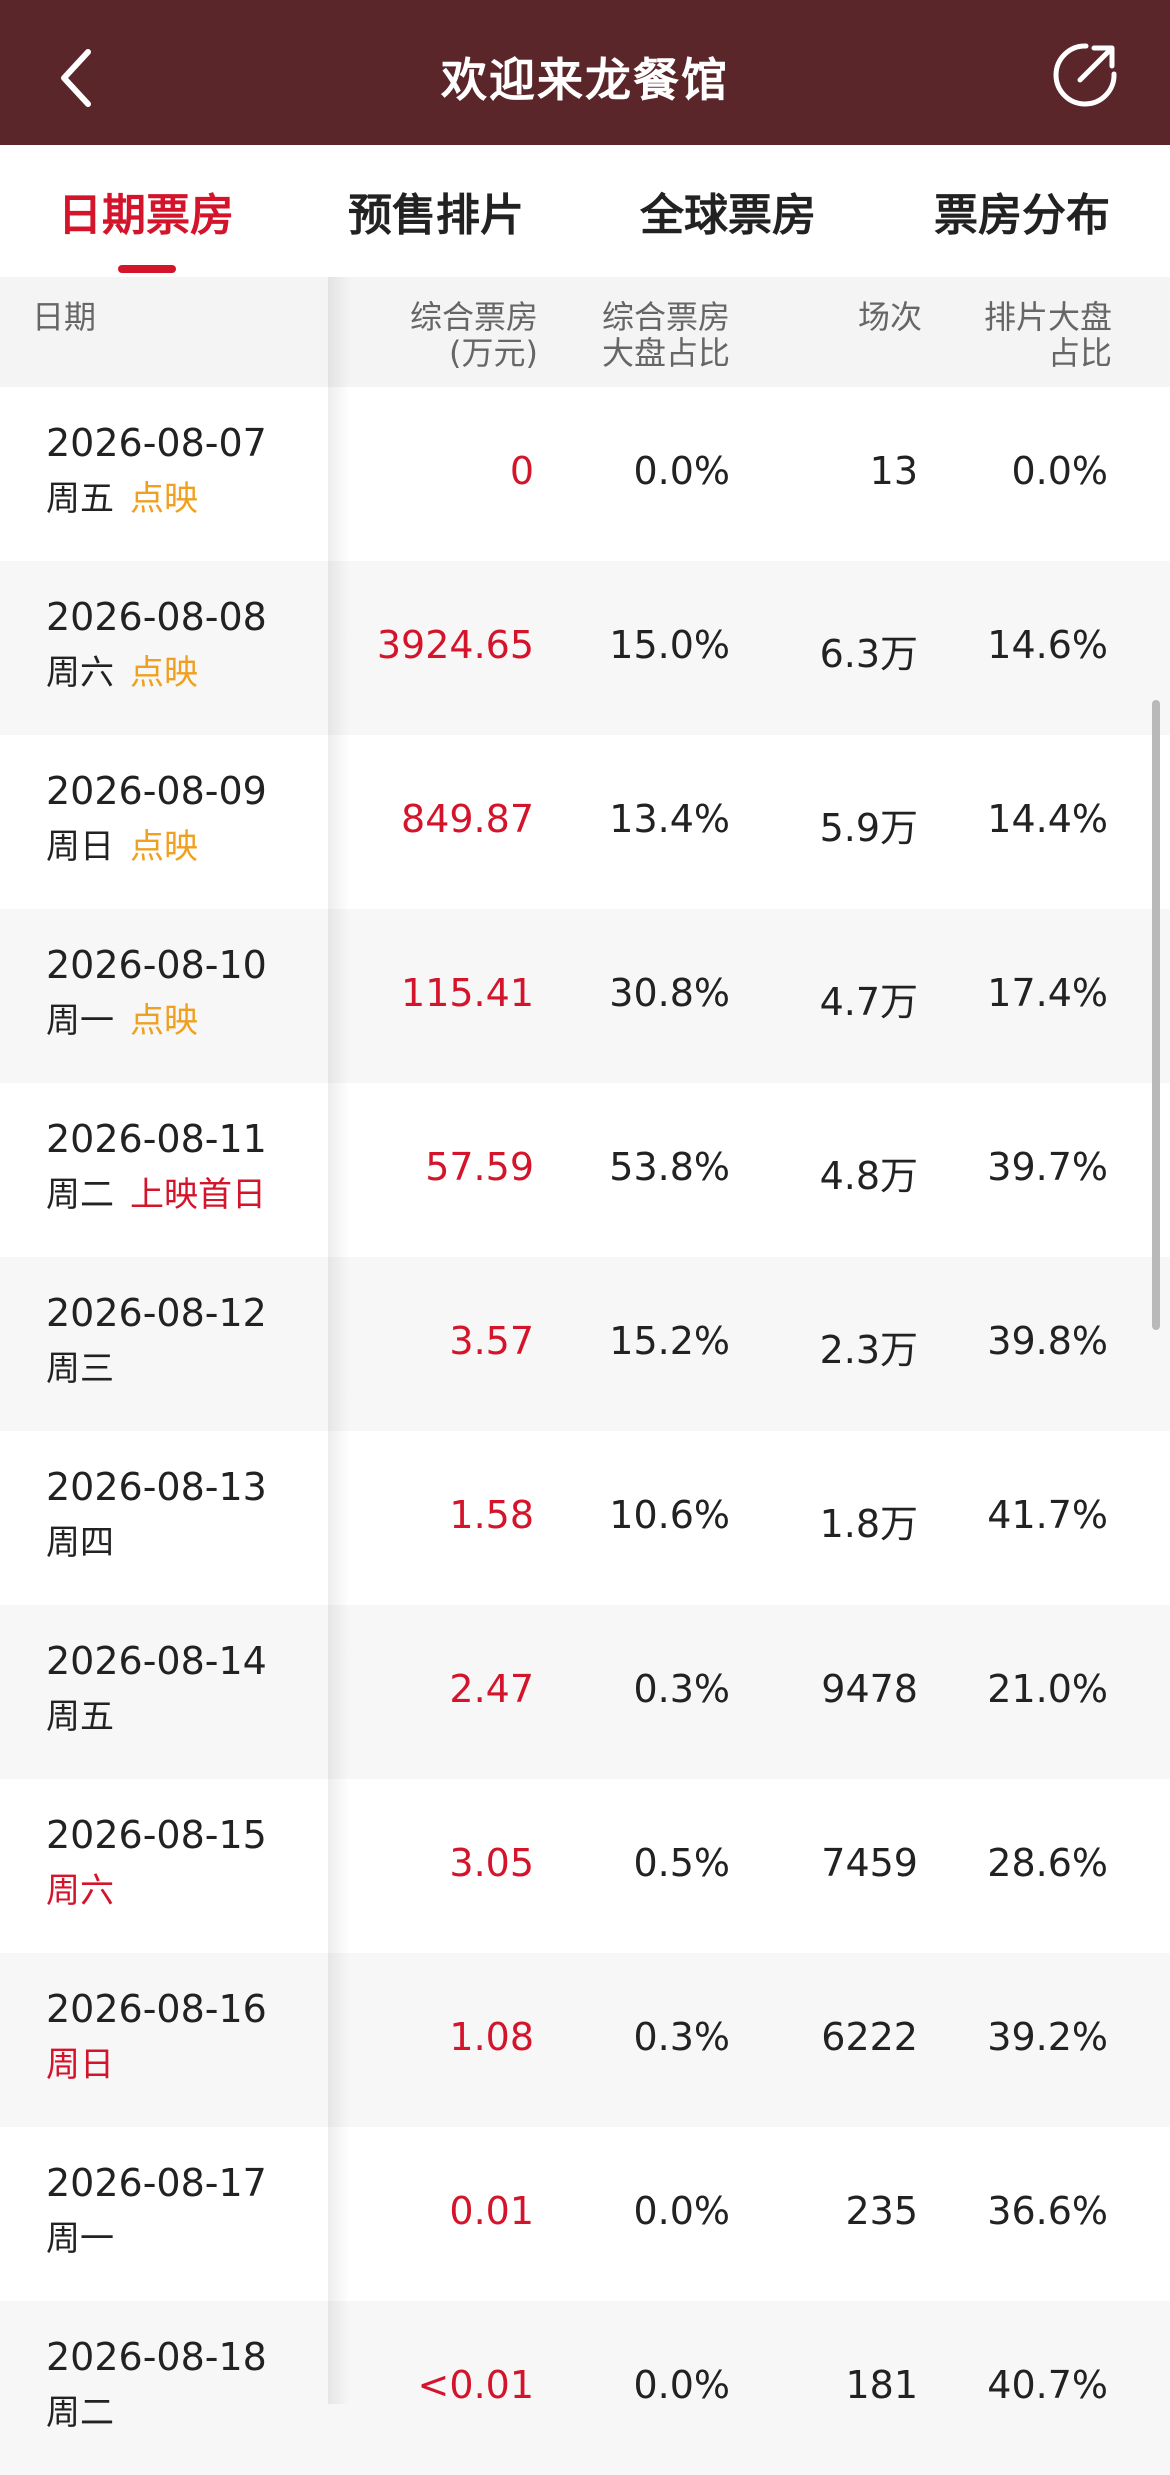  I want to click on row-date: 2026-08-12, so click(156, 1313).